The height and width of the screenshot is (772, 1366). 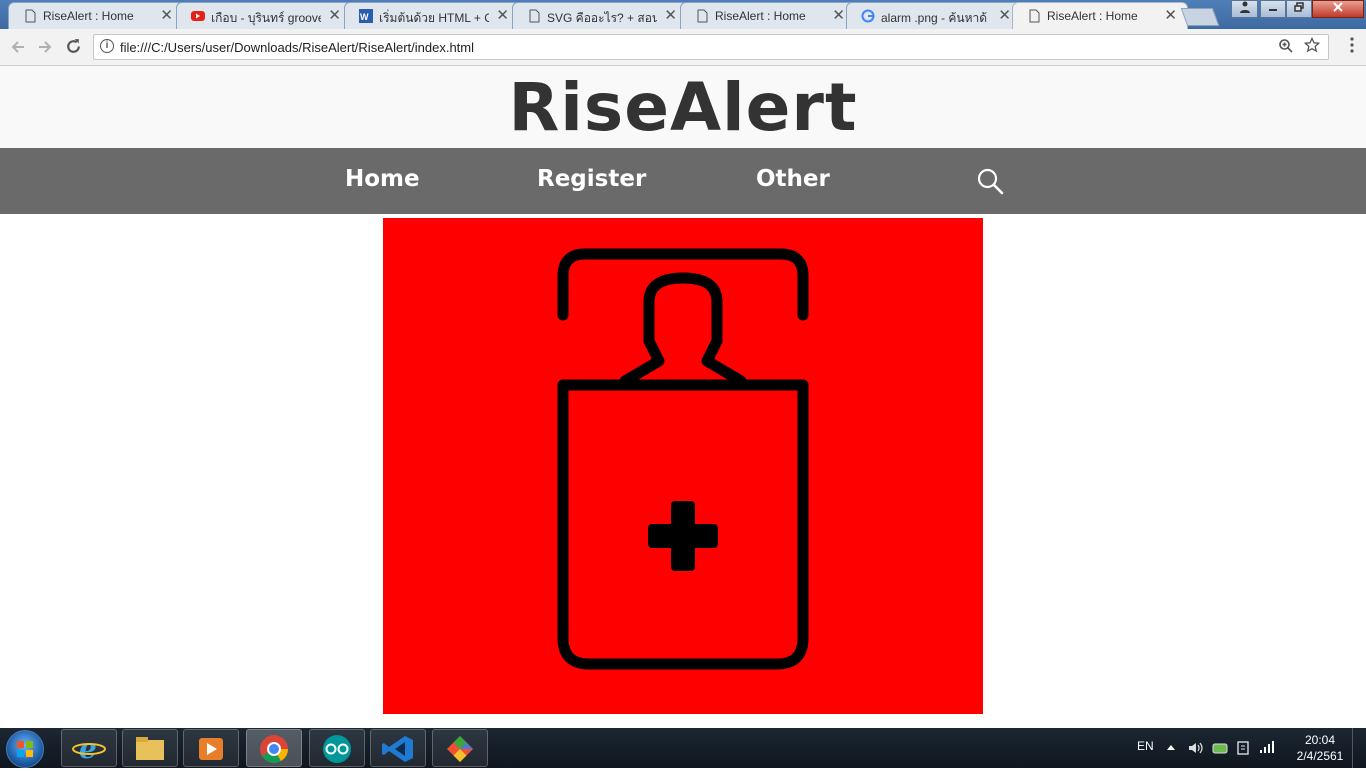 I want to click on browser-tab: alarm .png - ค้นหาด้ ✕, so click(x=934, y=15).